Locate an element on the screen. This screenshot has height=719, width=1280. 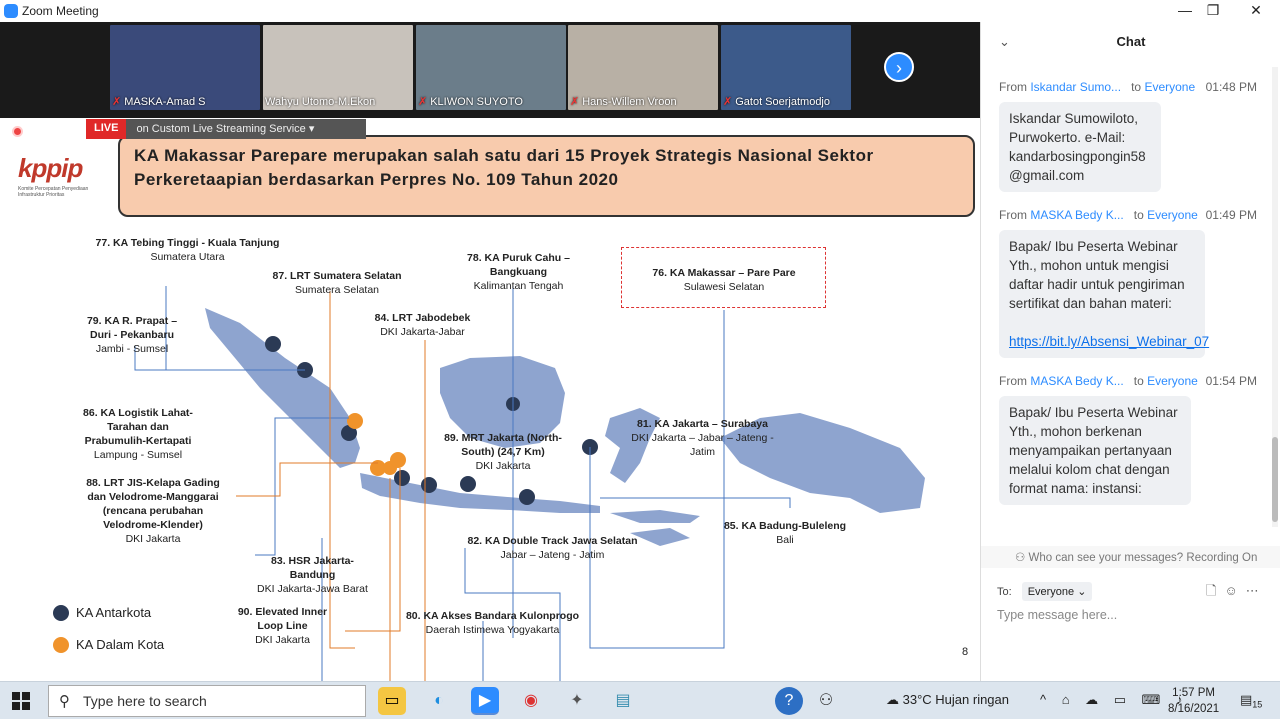
participant-tile: ✗ KLIWON SUYOTO is located at coordinates (491, 67).